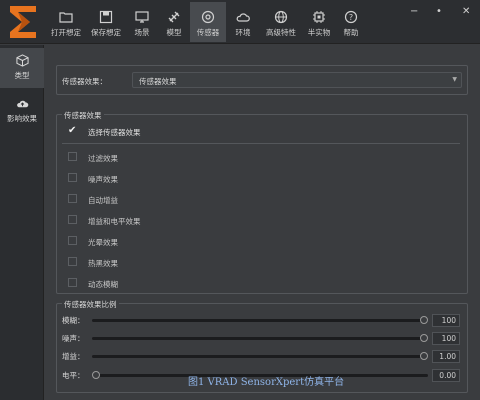  I want to click on auto-gain-checkbox, so click(72, 198).